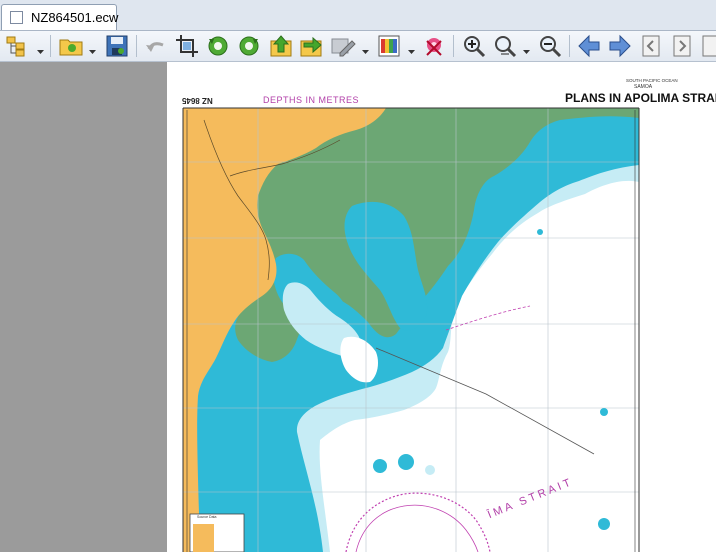 The height and width of the screenshot is (552, 716). Describe the element at coordinates (197, 100) in the screenshot. I see `chart-number: NZ 8645` at that location.